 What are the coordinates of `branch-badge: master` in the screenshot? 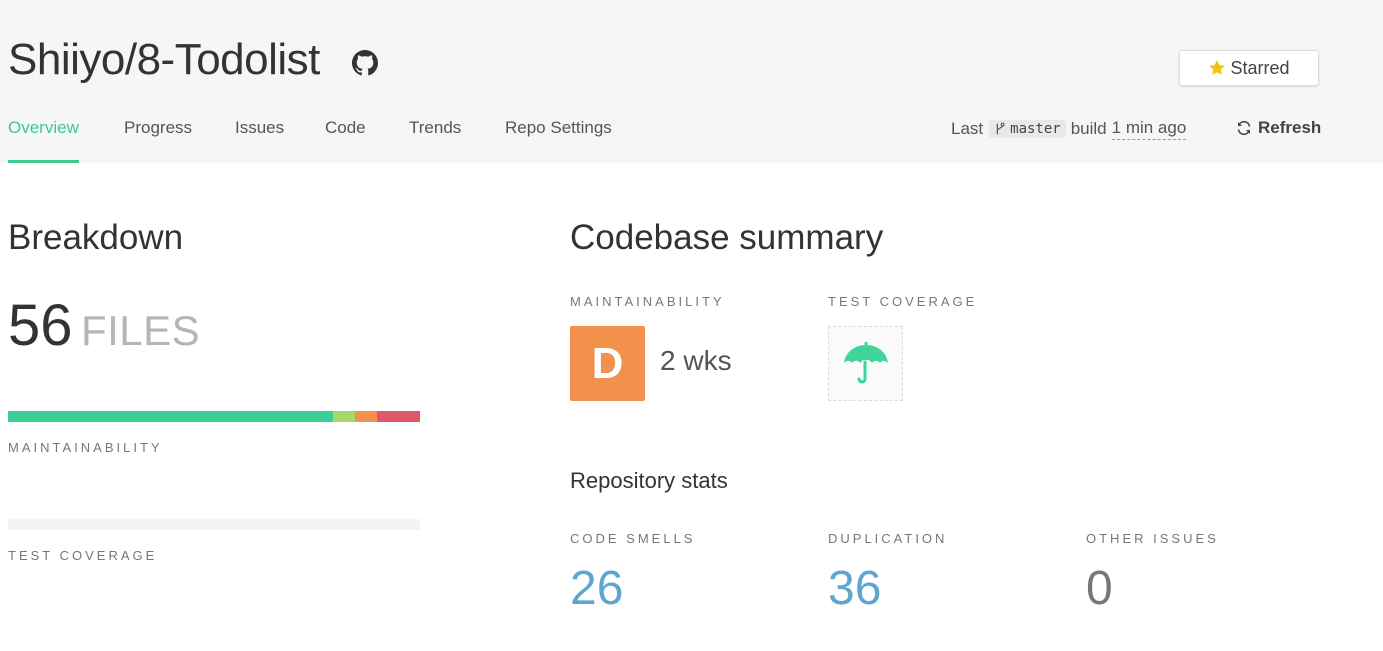 It's located at (1027, 129).